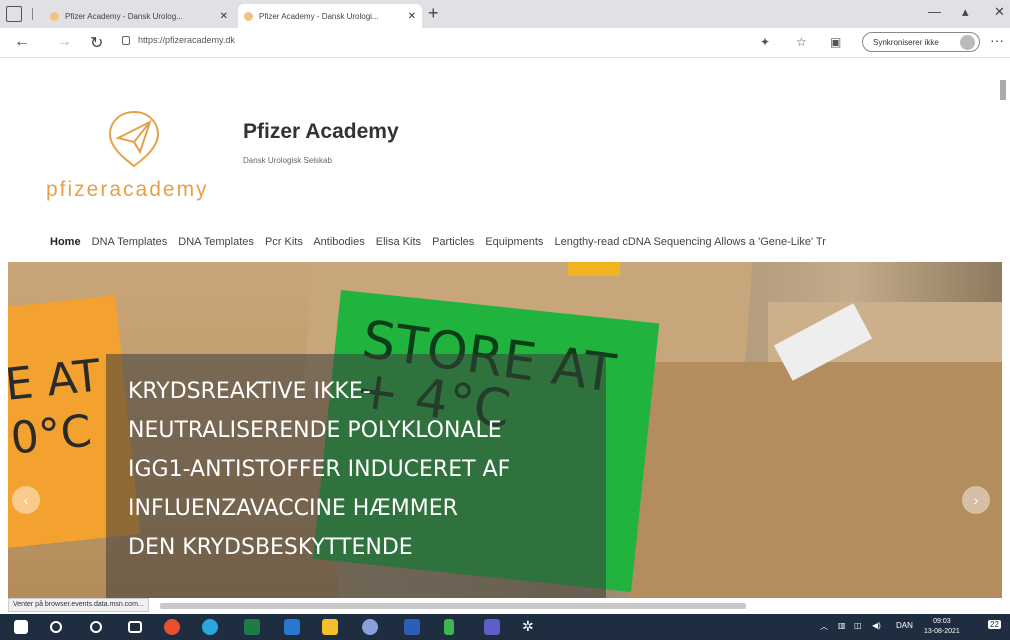  What do you see at coordinates (453, 606) in the screenshot?
I see `horizontal-scrollbar` at bounding box center [453, 606].